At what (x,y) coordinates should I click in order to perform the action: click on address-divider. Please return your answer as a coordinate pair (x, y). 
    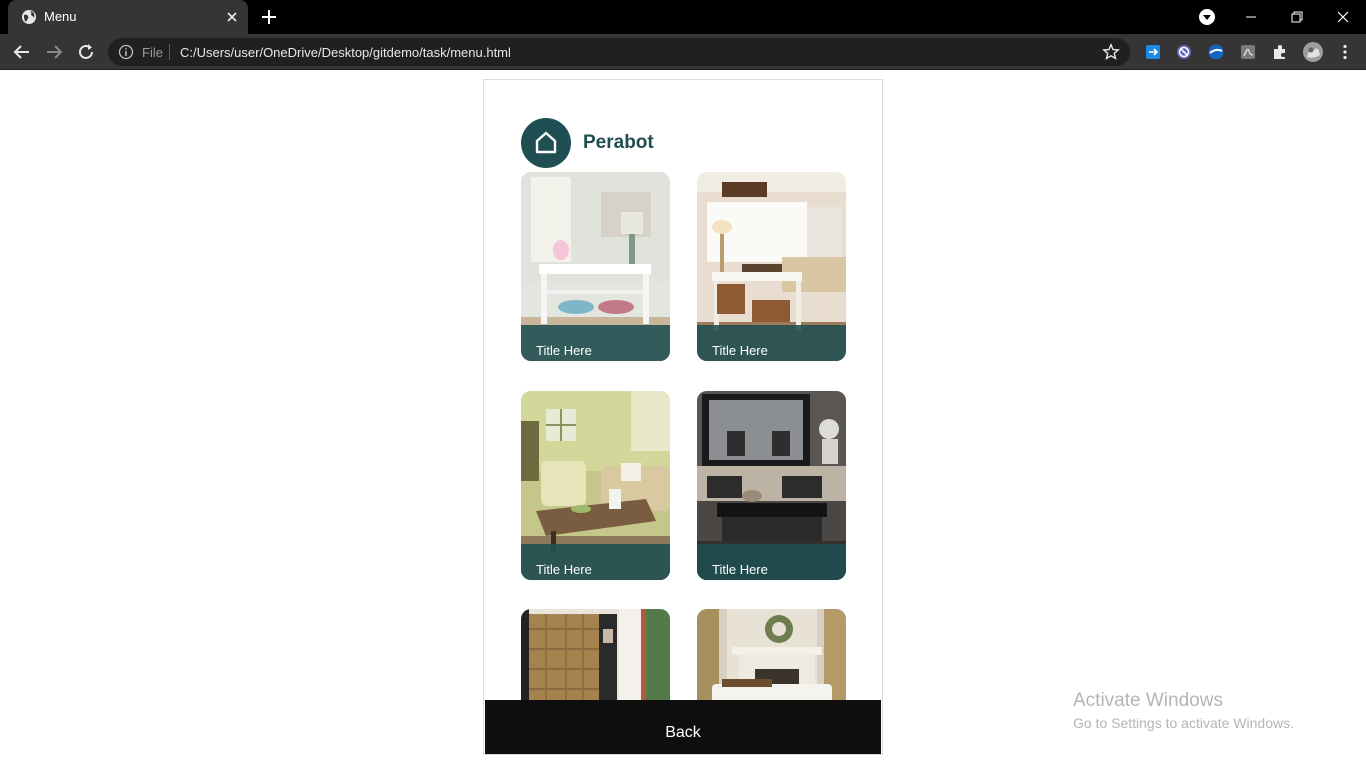
    Looking at the image, I should click on (169, 52).